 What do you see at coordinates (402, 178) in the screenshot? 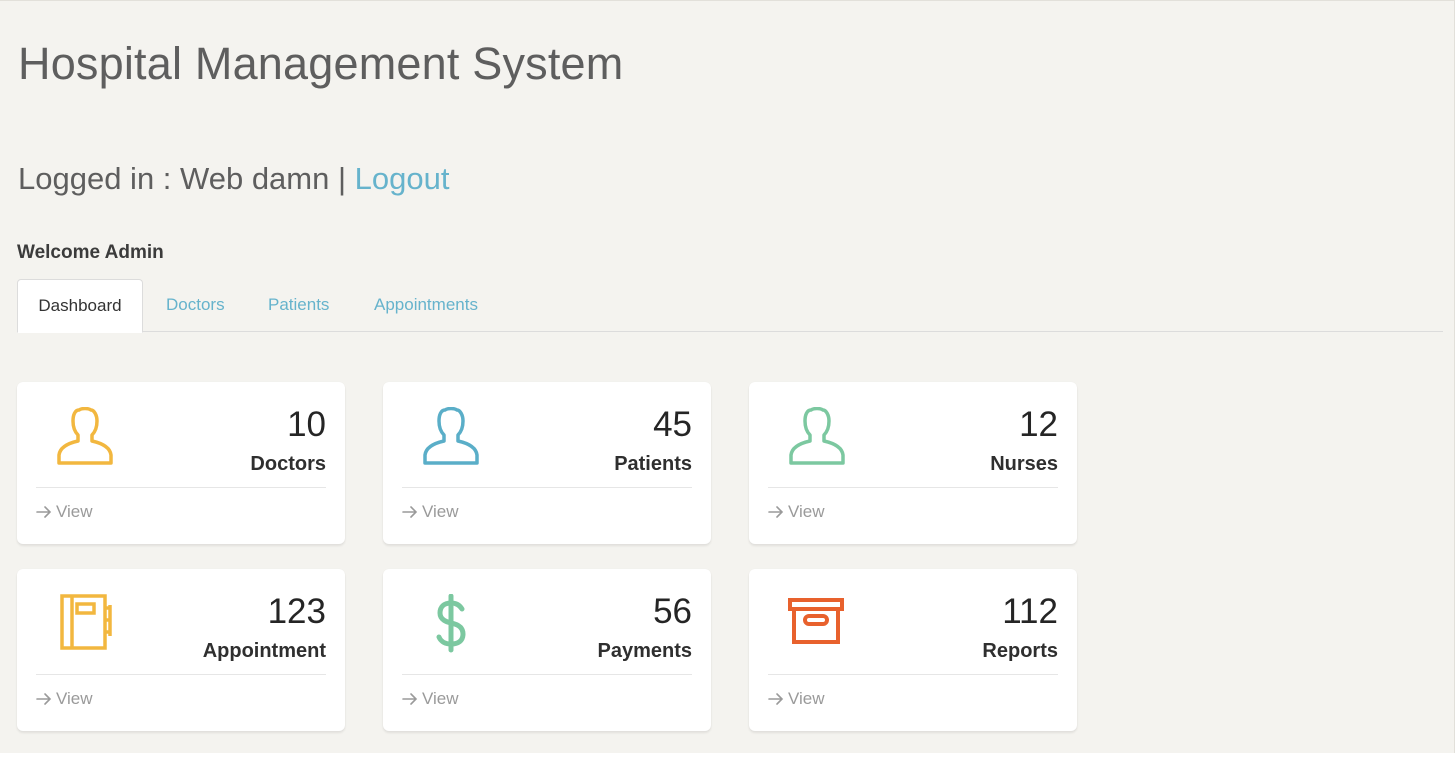
I see `logout-link: Logout` at bounding box center [402, 178].